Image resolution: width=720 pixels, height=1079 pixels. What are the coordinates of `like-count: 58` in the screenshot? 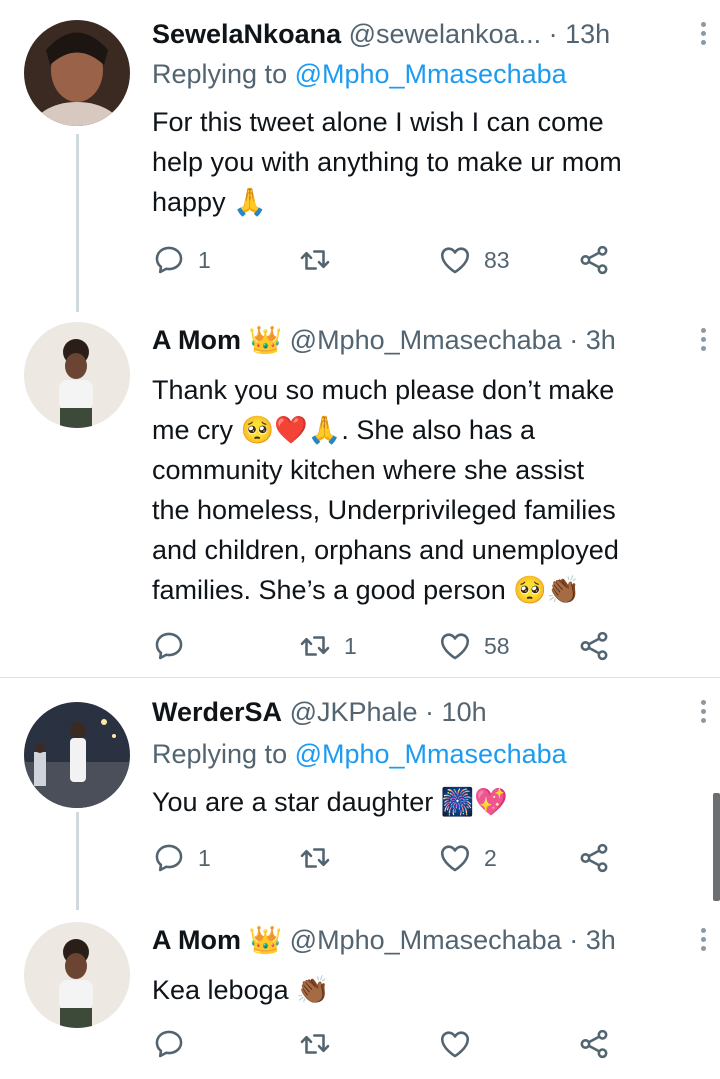 It's located at (497, 645).